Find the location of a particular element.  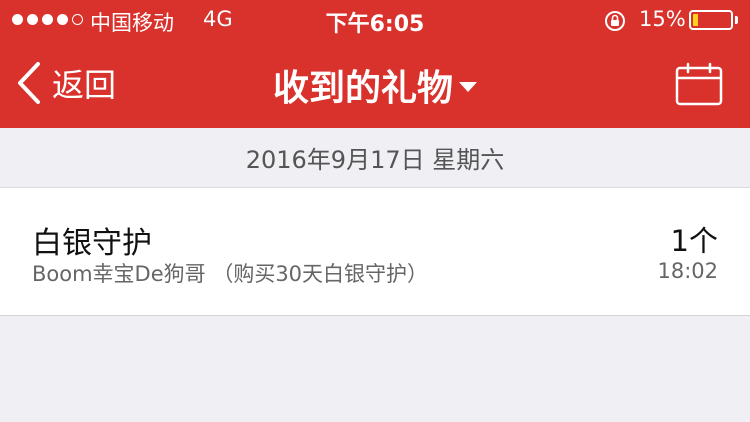

caret-down-icon is located at coordinates (468, 87).